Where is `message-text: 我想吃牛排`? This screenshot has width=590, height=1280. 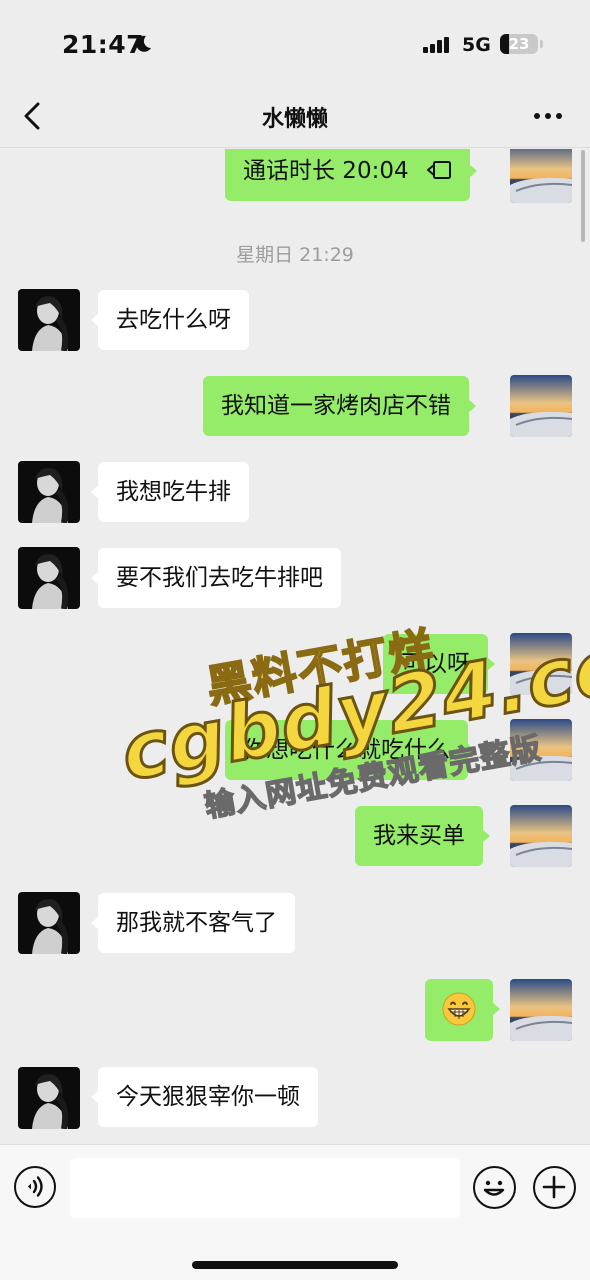
message-text: 我想吃牛排 is located at coordinates (173, 492).